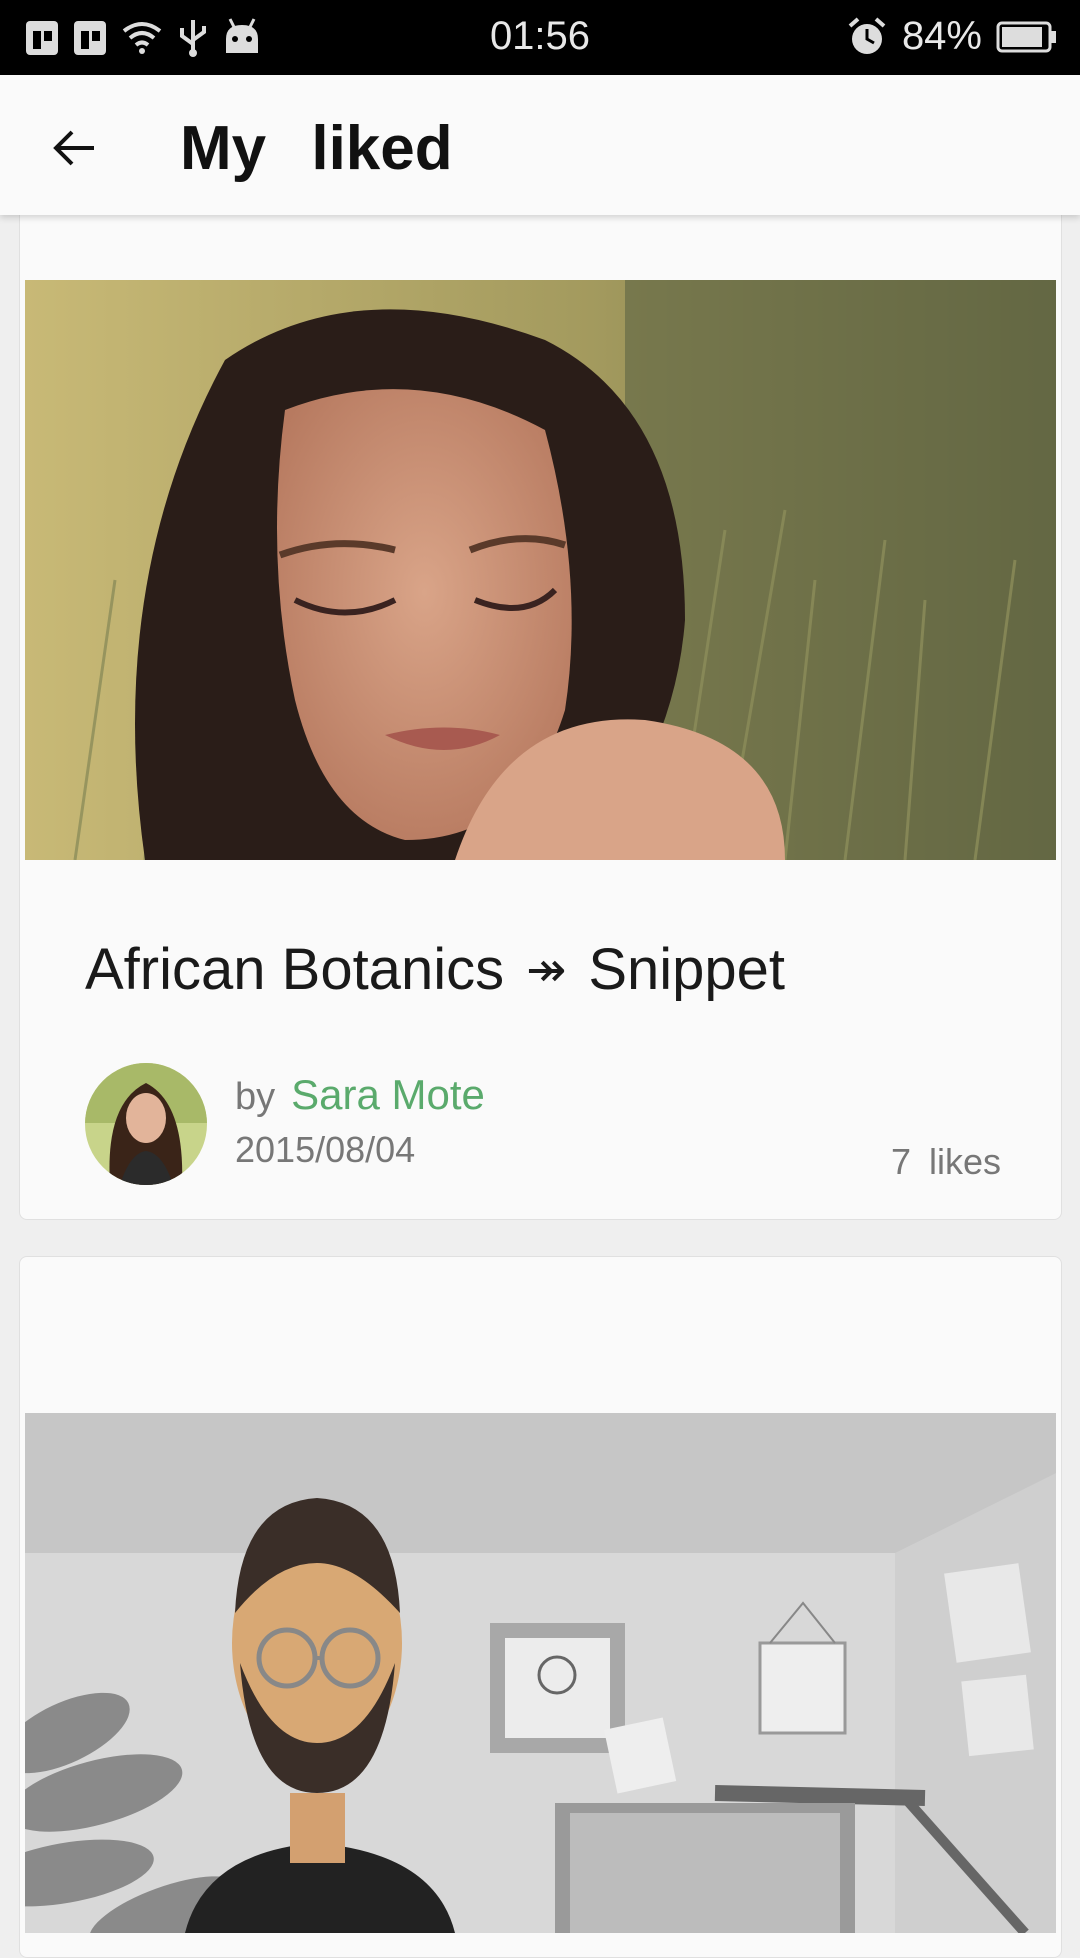  I want to click on status-bar: 01:56 84%, so click(540, 37).